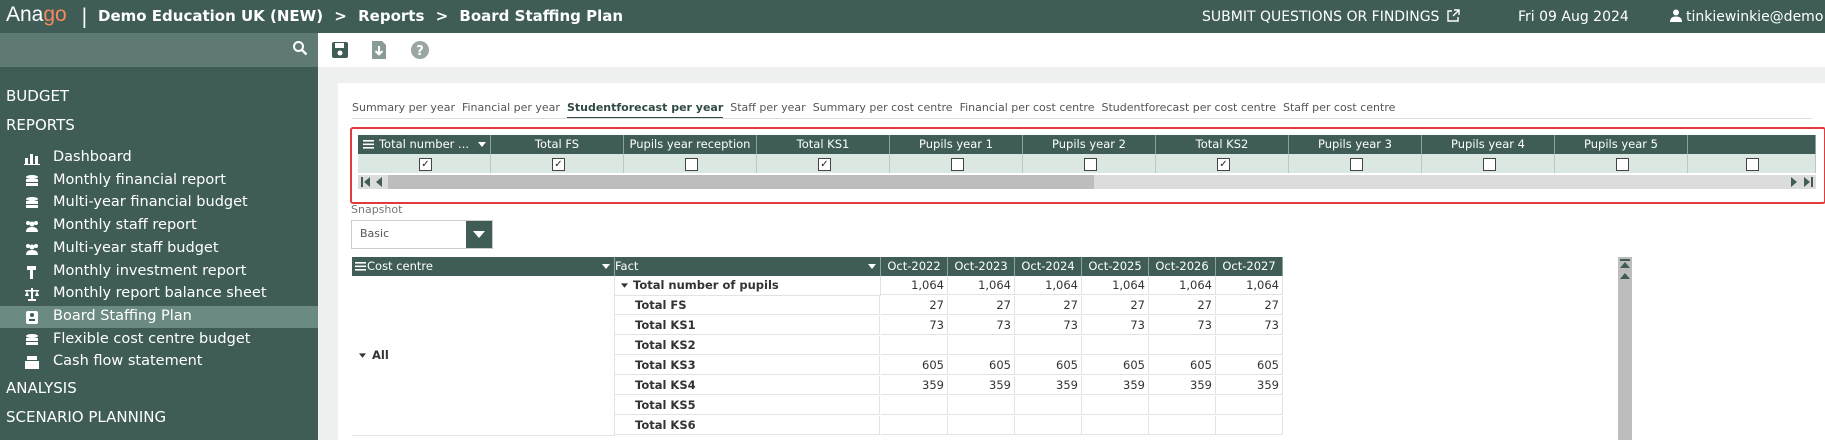 This screenshot has width=1825, height=440. What do you see at coordinates (379, 50) in the screenshot?
I see `download-icon` at bounding box center [379, 50].